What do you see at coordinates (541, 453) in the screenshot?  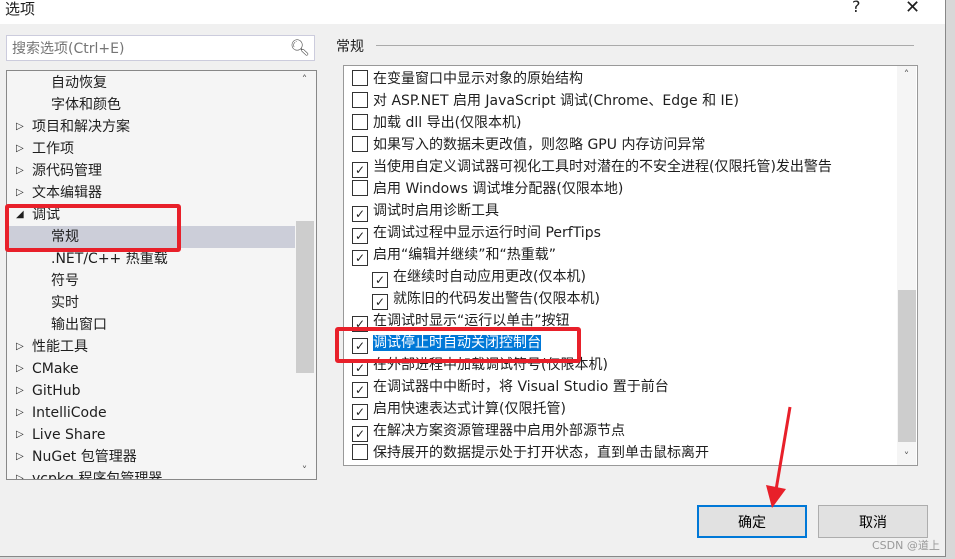 I see `option-label: 保持展开的数据提示处于打开状态，直到单击鼠标离开` at bounding box center [541, 453].